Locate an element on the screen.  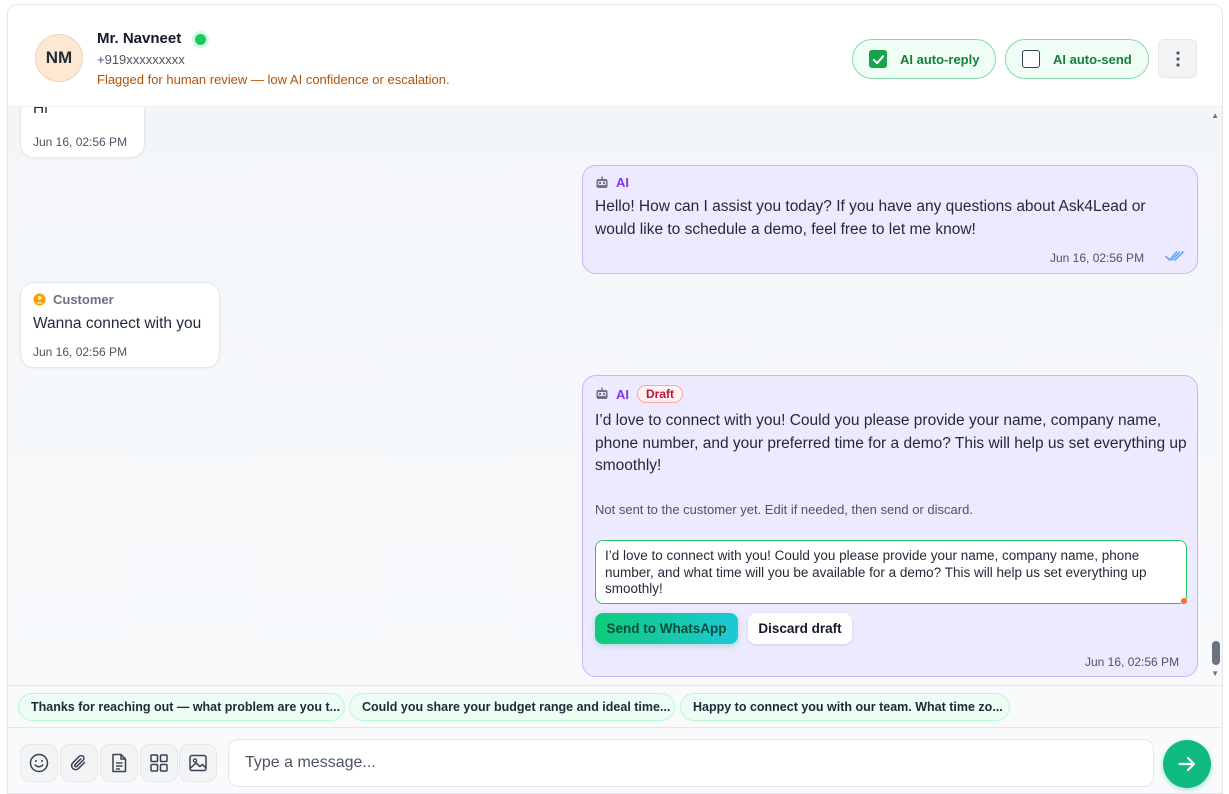
draft-badge: Draft is located at coordinates (660, 394).